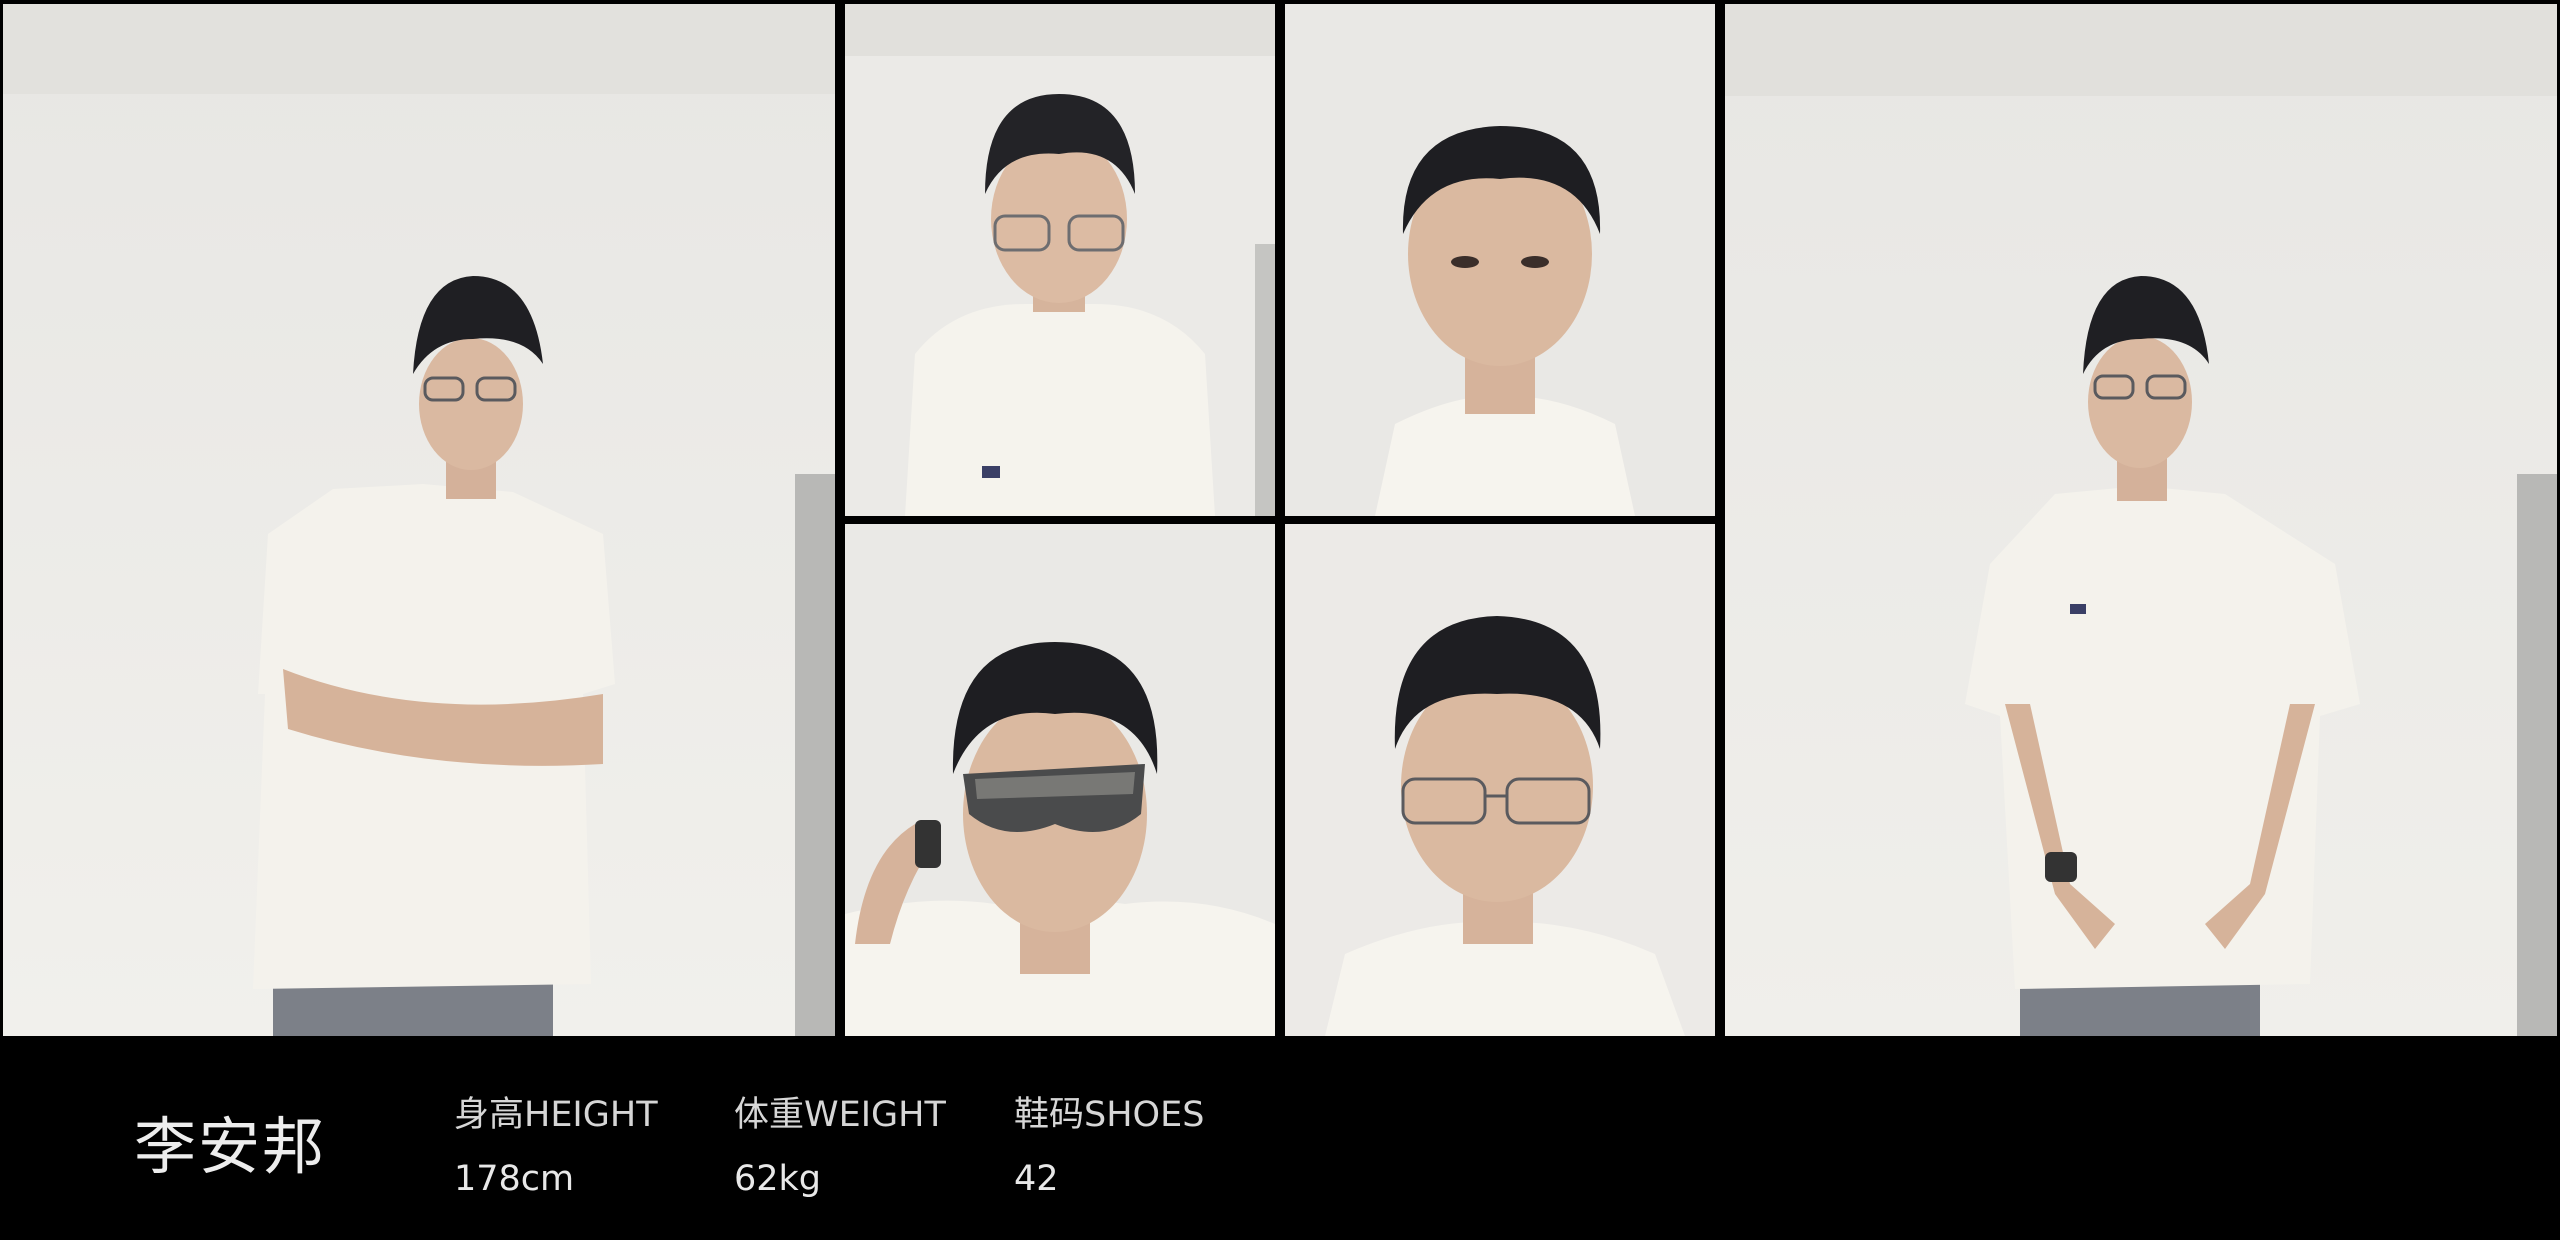 The height and width of the screenshot is (1240, 2560). I want to click on headshot-front-icon, so click(1500, 260).